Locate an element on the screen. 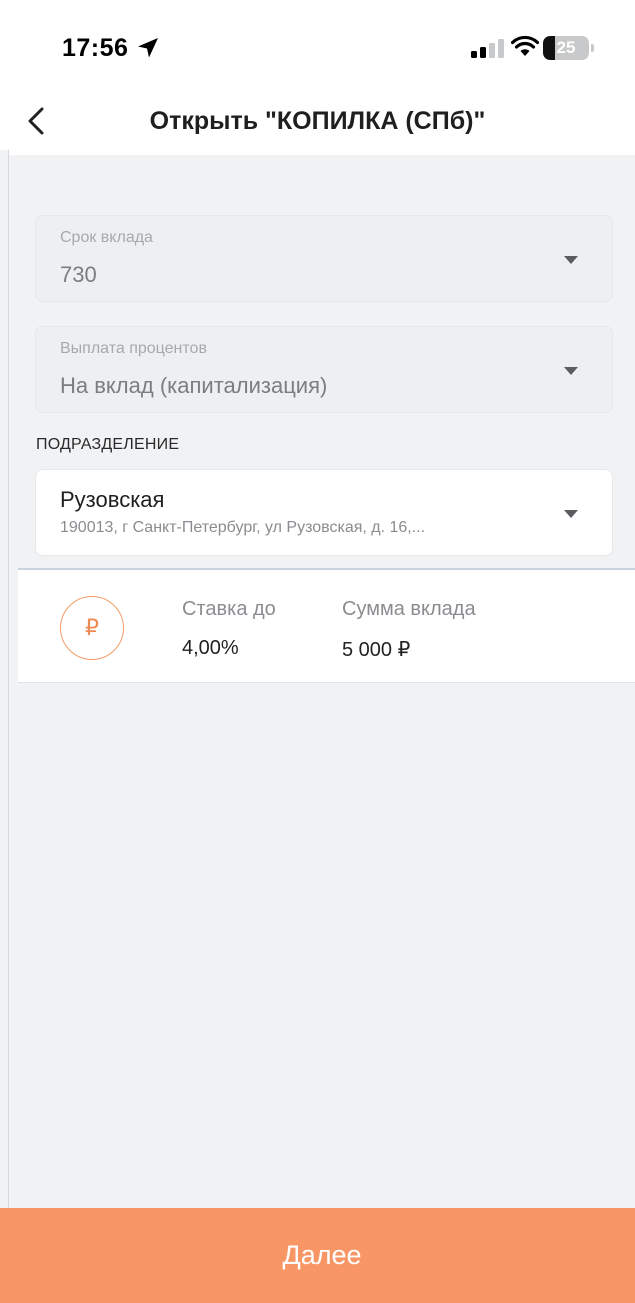  rate-value: 4,00% is located at coordinates (210, 648).